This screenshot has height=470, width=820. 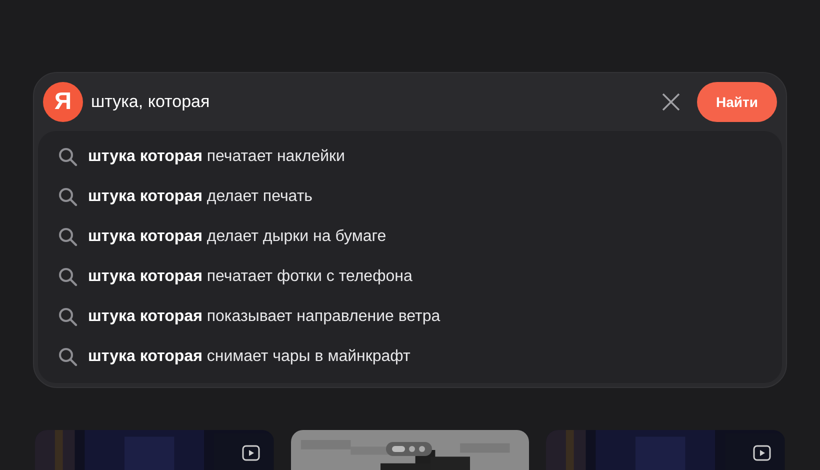 What do you see at coordinates (410, 157) in the screenshot?
I see `suggestion-item: штука которая печатает наклейки` at bounding box center [410, 157].